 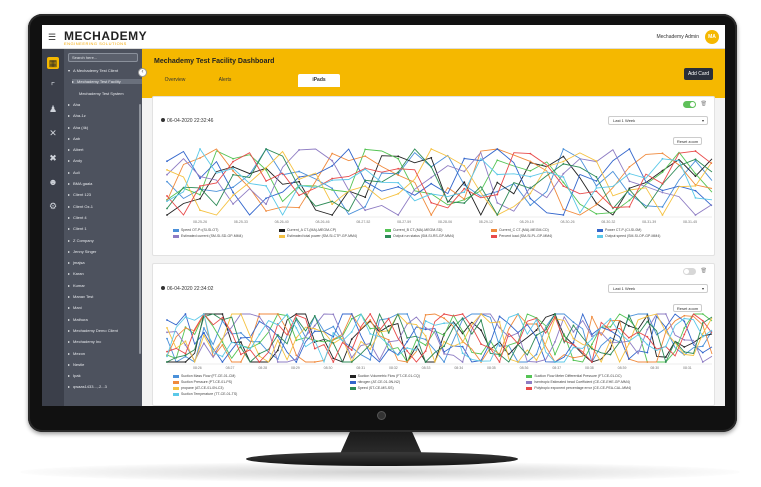 What do you see at coordinates (105, 319) in the screenshot?
I see `tree-item: ▸ Mathura` at bounding box center [105, 319].